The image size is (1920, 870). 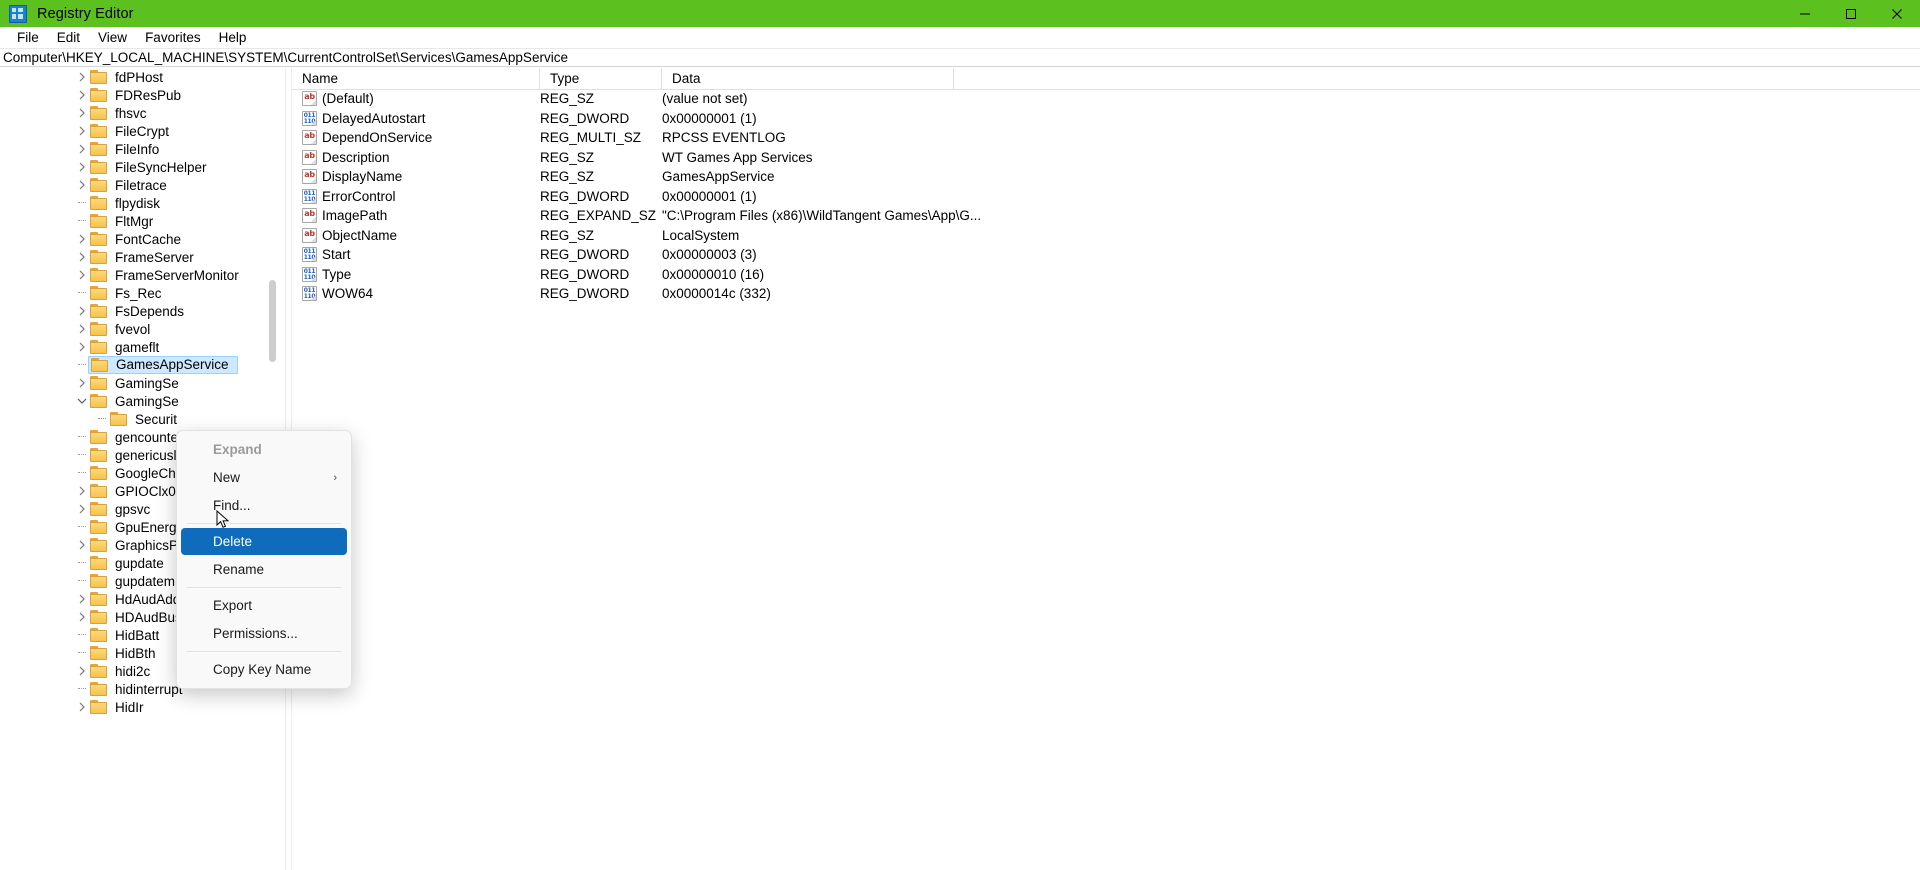 What do you see at coordinates (1897, 13) in the screenshot?
I see `close-button` at bounding box center [1897, 13].